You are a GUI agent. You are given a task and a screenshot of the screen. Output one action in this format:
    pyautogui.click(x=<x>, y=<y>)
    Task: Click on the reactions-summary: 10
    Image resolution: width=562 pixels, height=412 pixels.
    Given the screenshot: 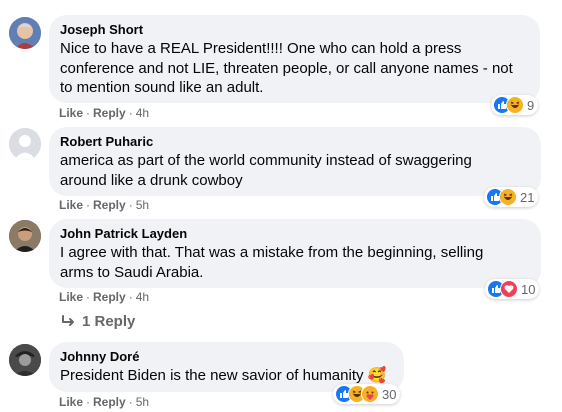 What is the action you would take?
    pyautogui.click(x=512, y=289)
    